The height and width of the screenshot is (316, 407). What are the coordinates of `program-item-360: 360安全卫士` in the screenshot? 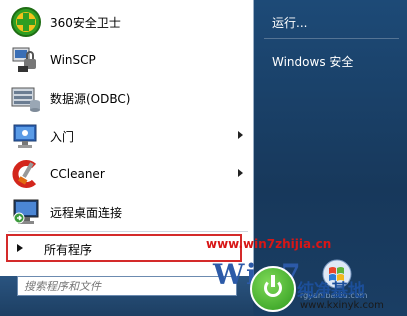 It's located at (127, 22).